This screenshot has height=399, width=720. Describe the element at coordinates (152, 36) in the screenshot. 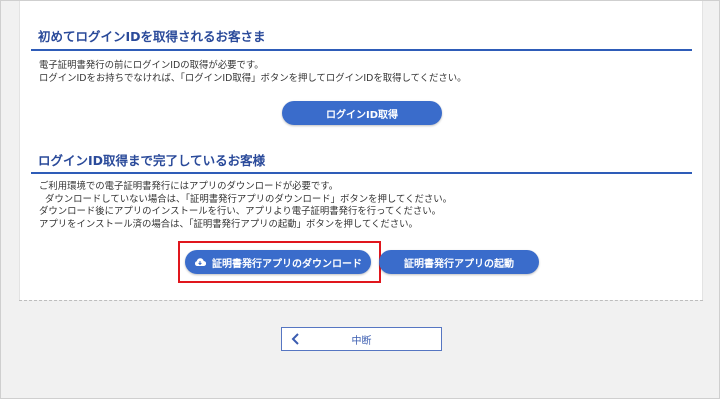

I see `section-title-first-login: 初めてログインIDを取得されるお客さま` at that location.